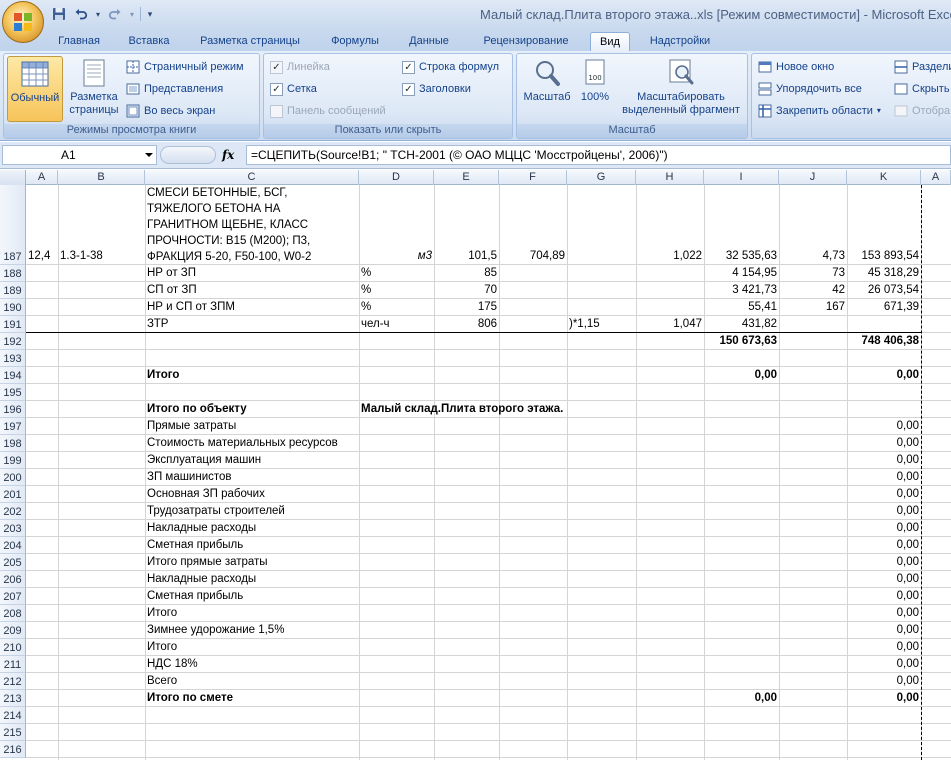 Image resolution: width=951 pixels, height=760 pixels. Describe the element at coordinates (157, 324) in the screenshot. I see `cell-c191: ЗТР` at that location.